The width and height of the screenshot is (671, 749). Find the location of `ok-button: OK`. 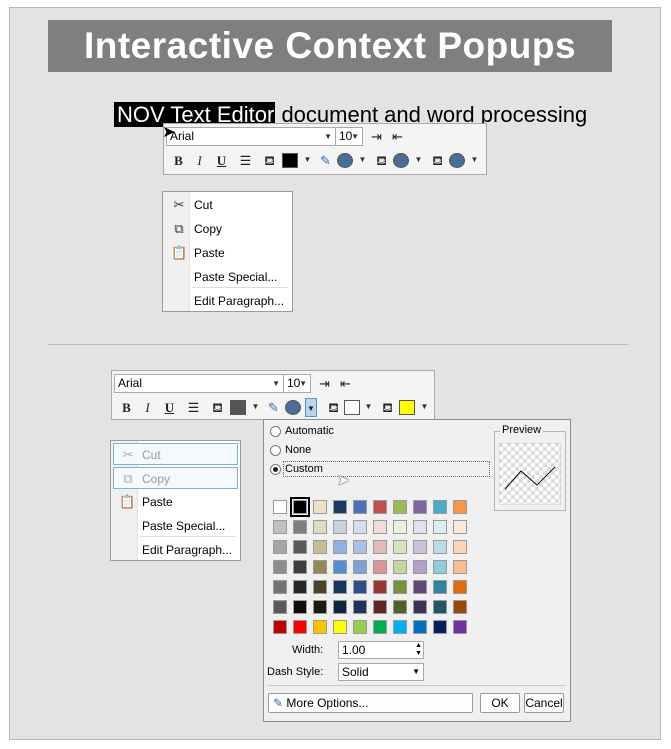

ok-button: OK is located at coordinates (500, 703).